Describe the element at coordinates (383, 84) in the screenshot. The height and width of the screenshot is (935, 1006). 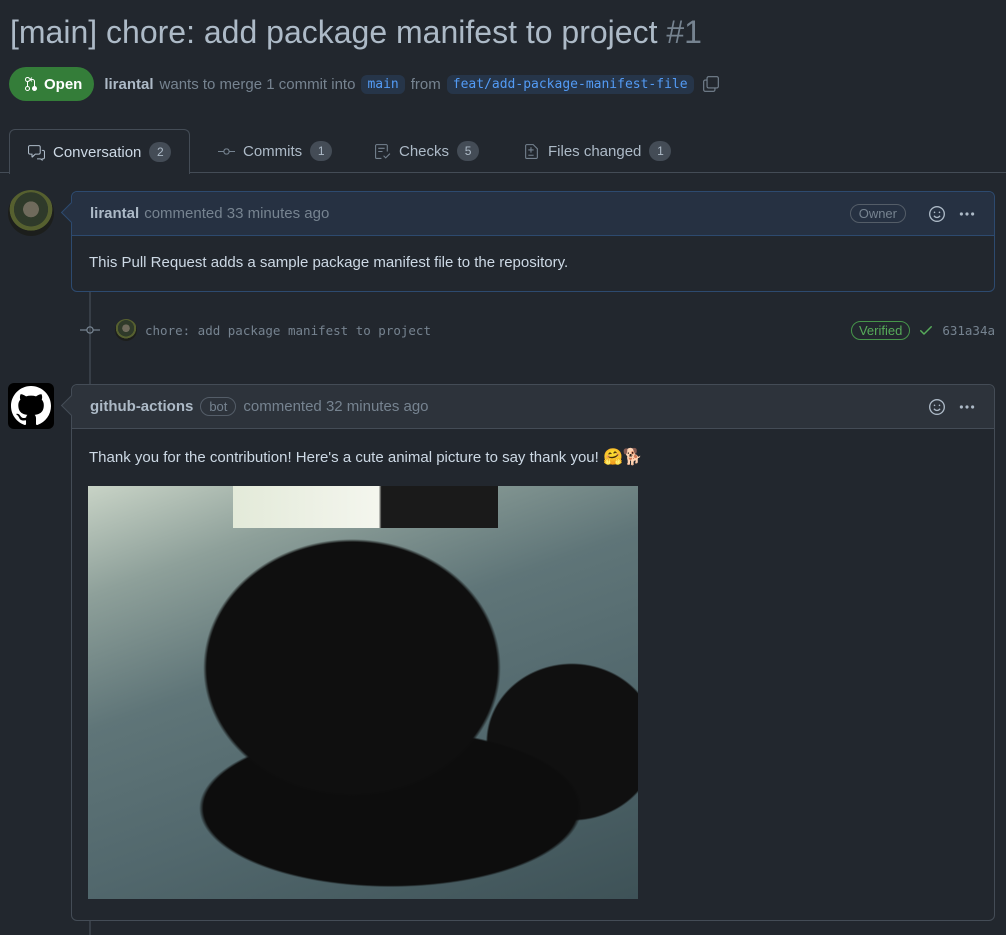
I see `base-branch: main` at that location.